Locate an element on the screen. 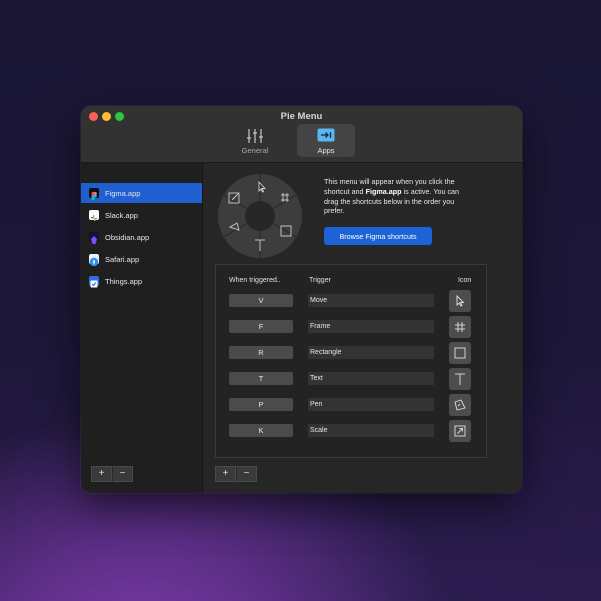 This screenshot has width=601, height=601. sidebar-item-things: Things.app is located at coordinates (141, 281).